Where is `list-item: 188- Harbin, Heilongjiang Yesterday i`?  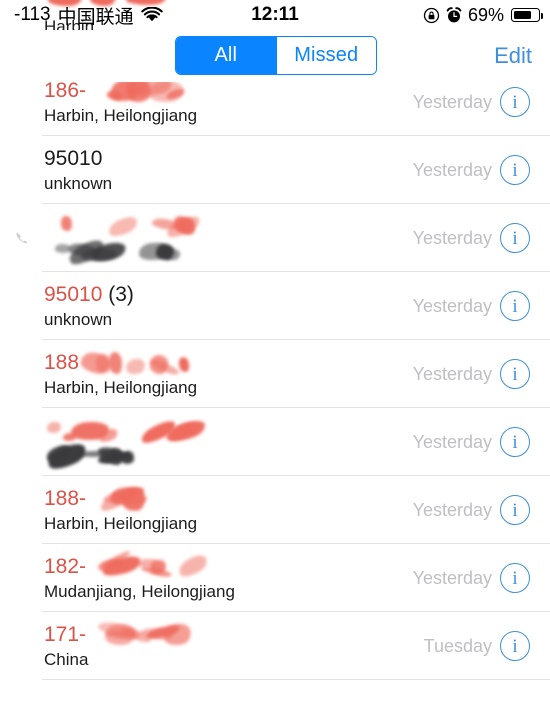 list-item: 188- Harbin, Heilongjiang Yesterday i is located at coordinates (275, 510).